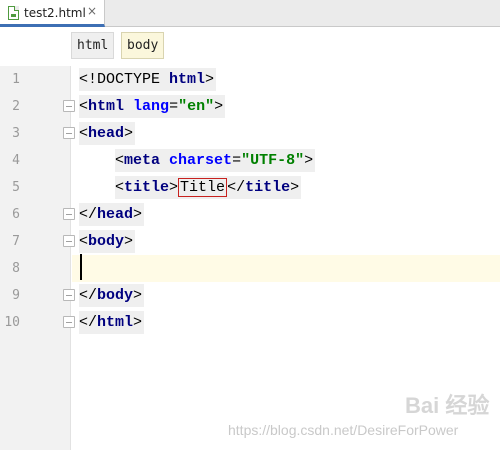 The height and width of the screenshot is (450, 500). I want to click on code-line: 6 </head>, so click(250, 214).